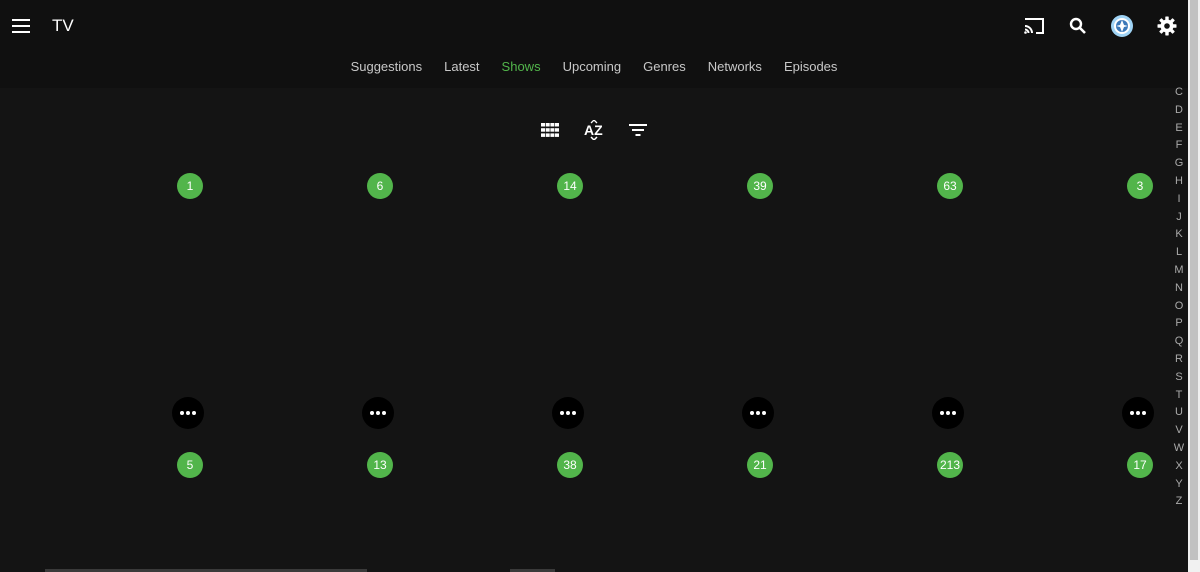 Image resolution: width=1200 pixels, height=572 pixels. I want to click on alpha-letter-k: K, so click(1178, 235).